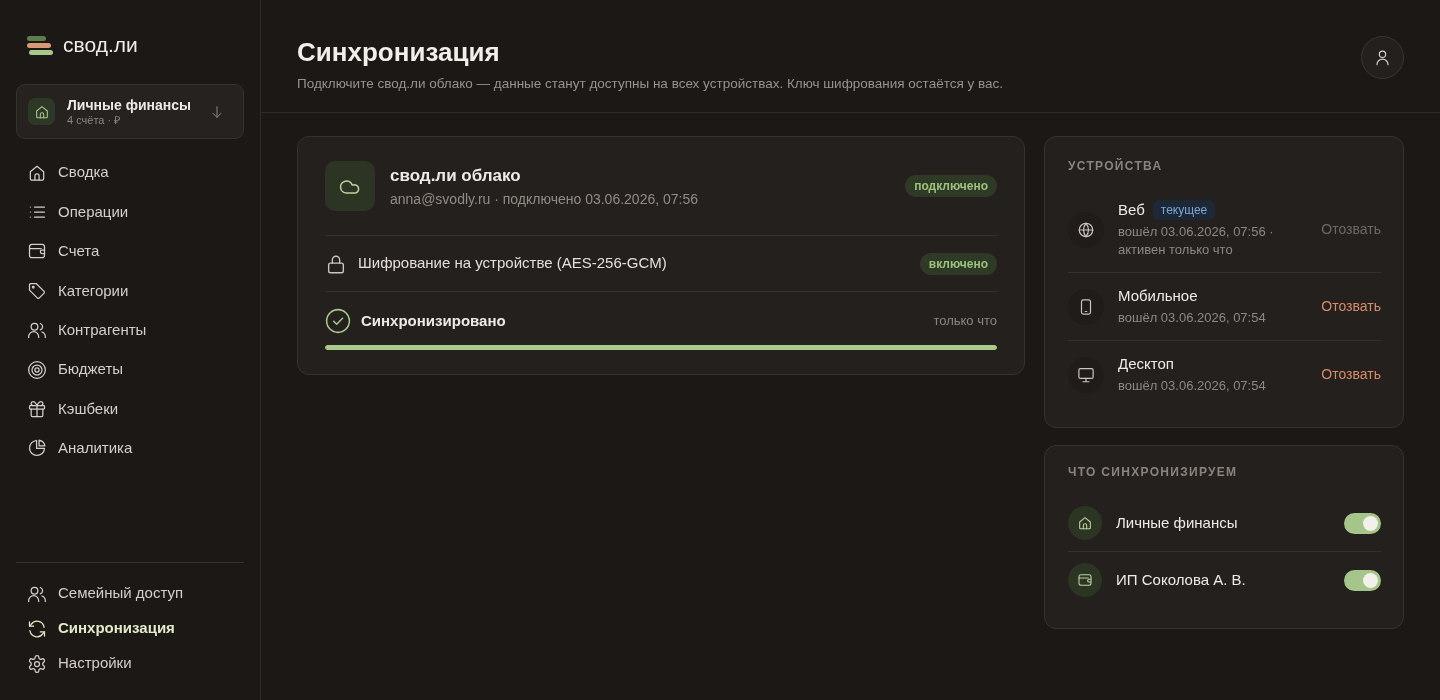 This screenshot has width=1440, height=700. Describe the element at coordinates (1153, 472) in the screenshot. I see `section-heading: ЧТО СИНХРОНИЗИРУЕМ` at that location.